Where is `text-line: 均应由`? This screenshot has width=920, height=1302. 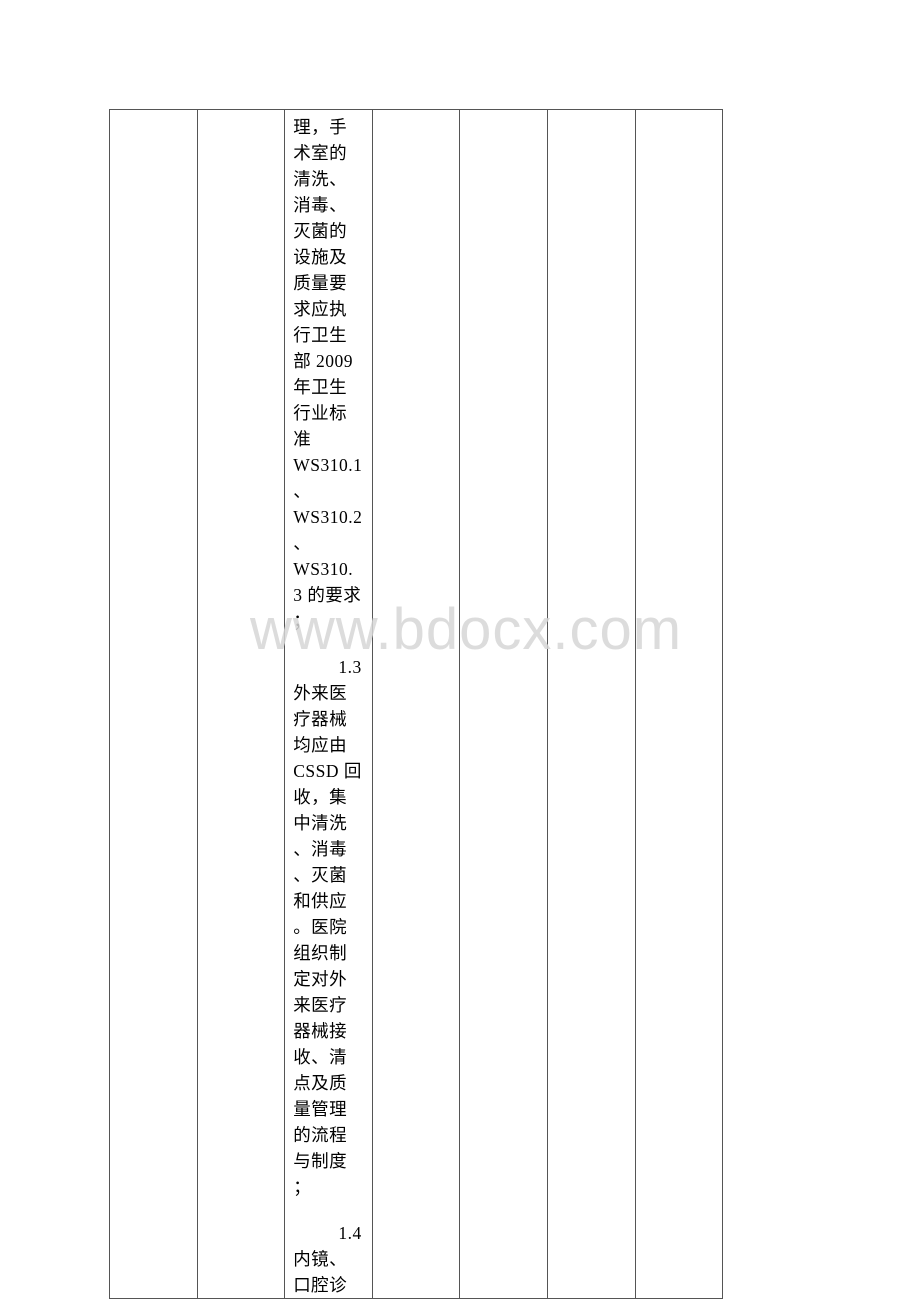
text-line: 均应由 is located at coordinates (320, 745).